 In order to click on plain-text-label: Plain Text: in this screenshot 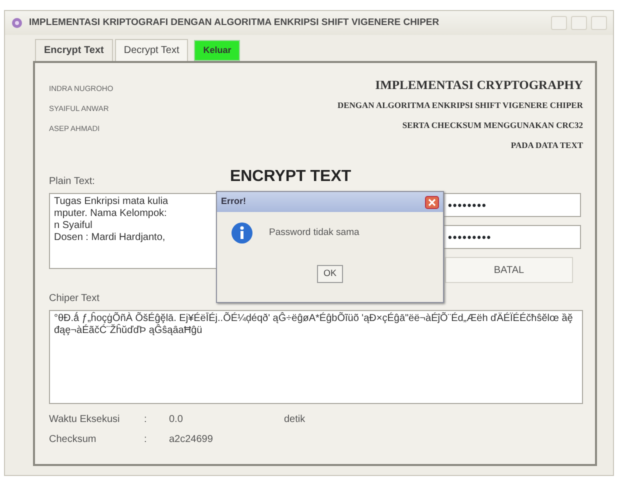, I will do `click(72, 182)`.